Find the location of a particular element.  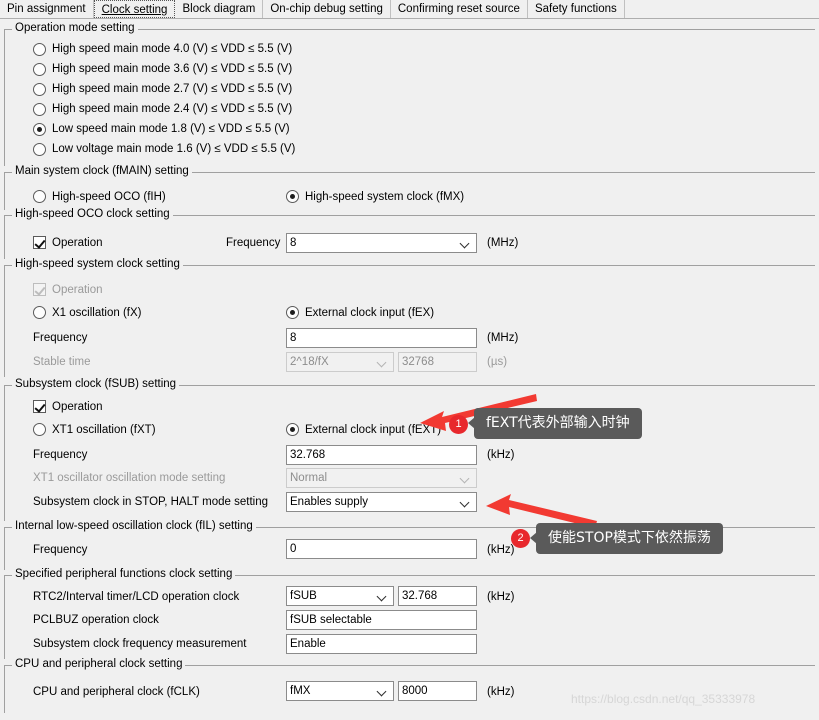

input-subsystem-frequency-measurement: Enable is located at coordinates (381, 644).